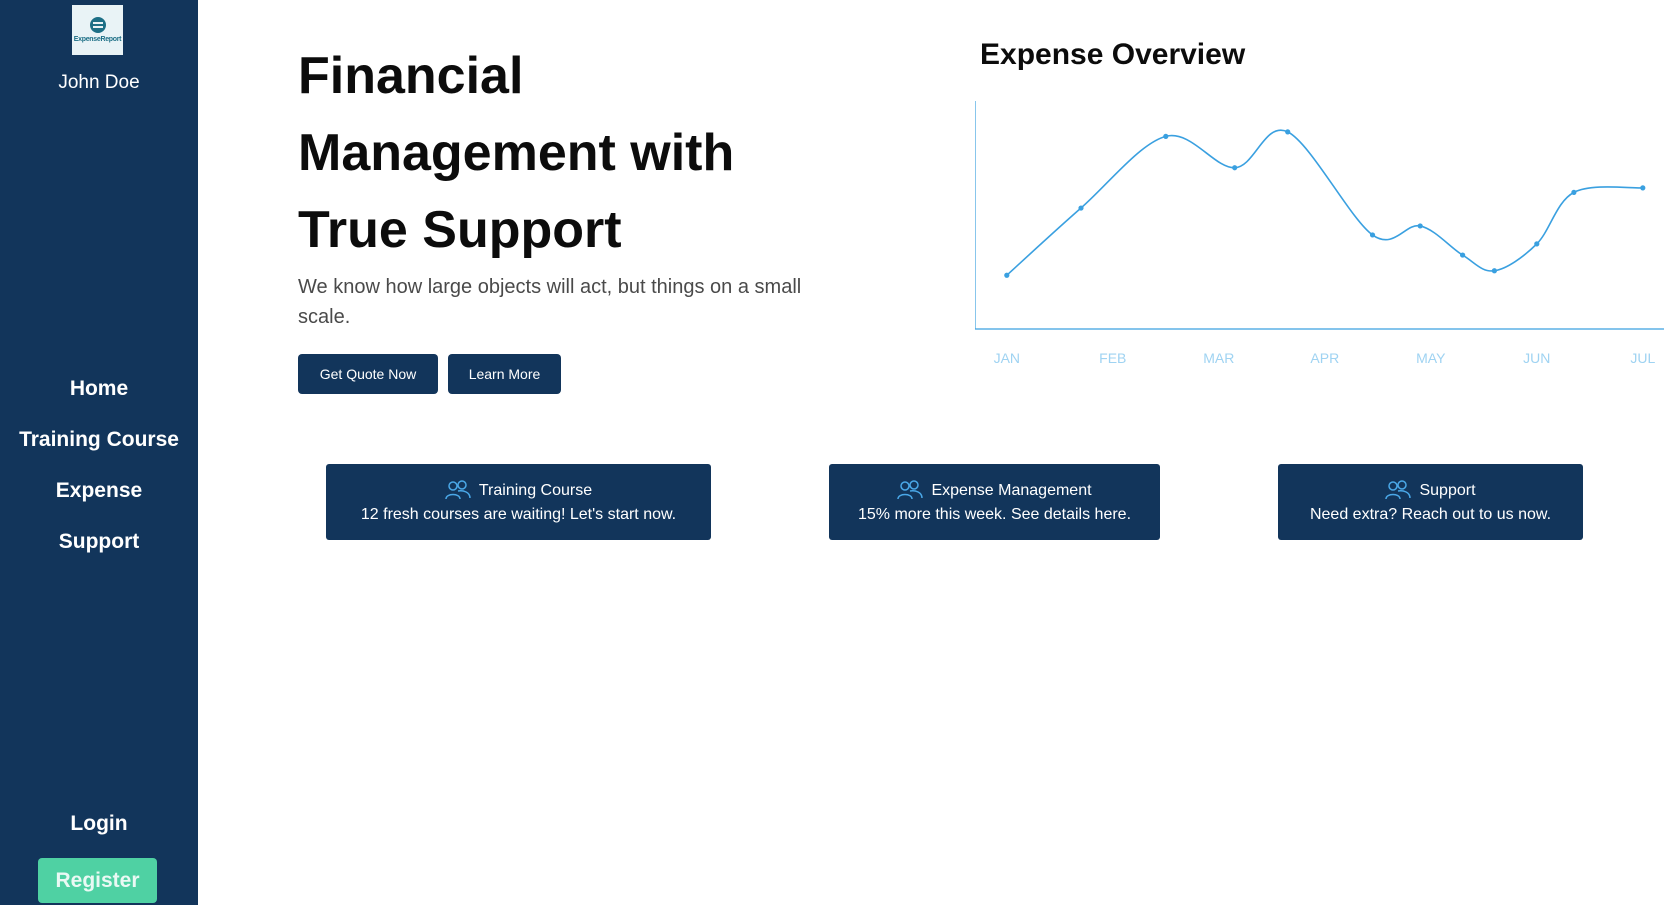 The image size is (1664, 905). What do you see at coordinates (97, 25) in the screenshot?
I see `logo-icon` at bounding box center [97, 25].